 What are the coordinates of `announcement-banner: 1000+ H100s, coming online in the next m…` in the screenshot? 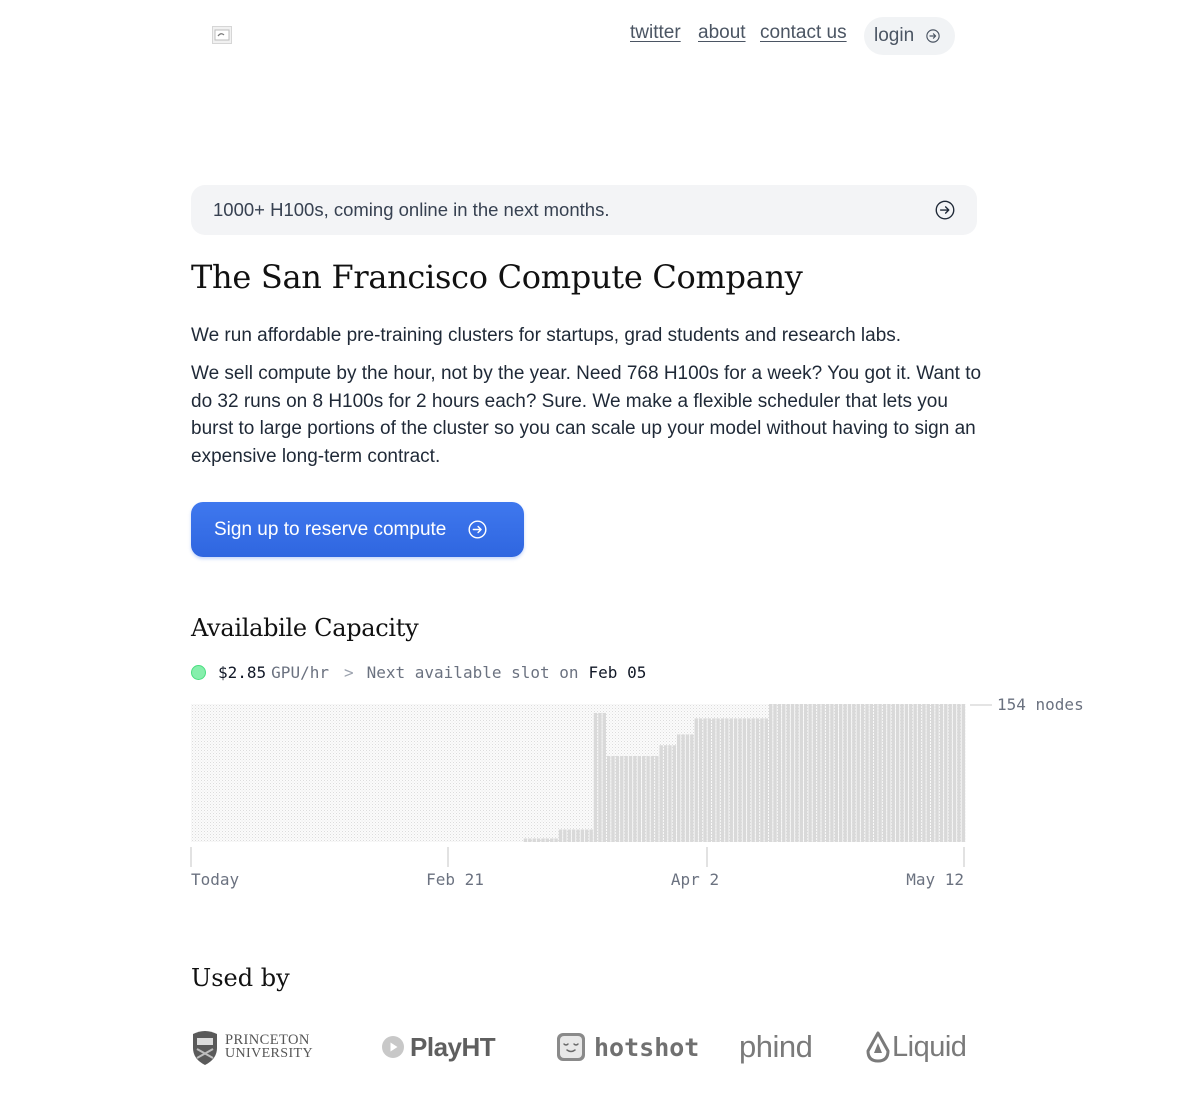 It's located at (584, 210).